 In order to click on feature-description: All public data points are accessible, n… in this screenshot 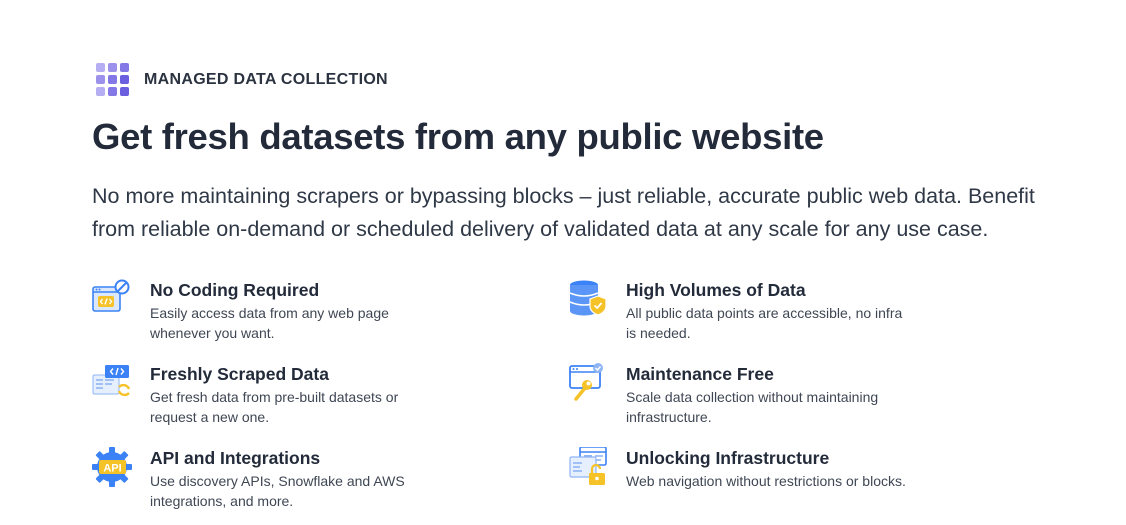, I will do `click(764, 323)`.